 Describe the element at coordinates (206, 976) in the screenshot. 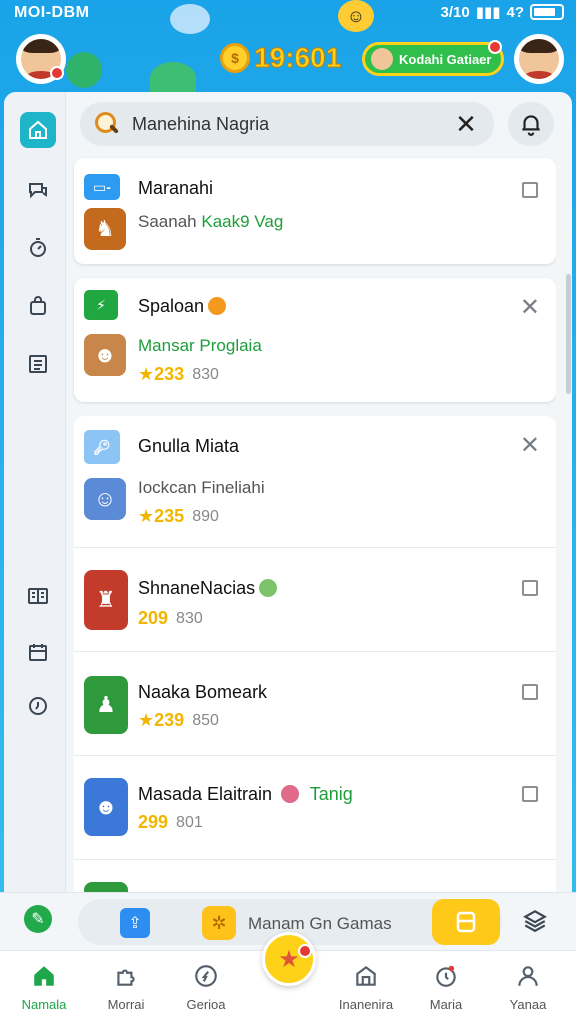

I see `compass-icon` at that location.